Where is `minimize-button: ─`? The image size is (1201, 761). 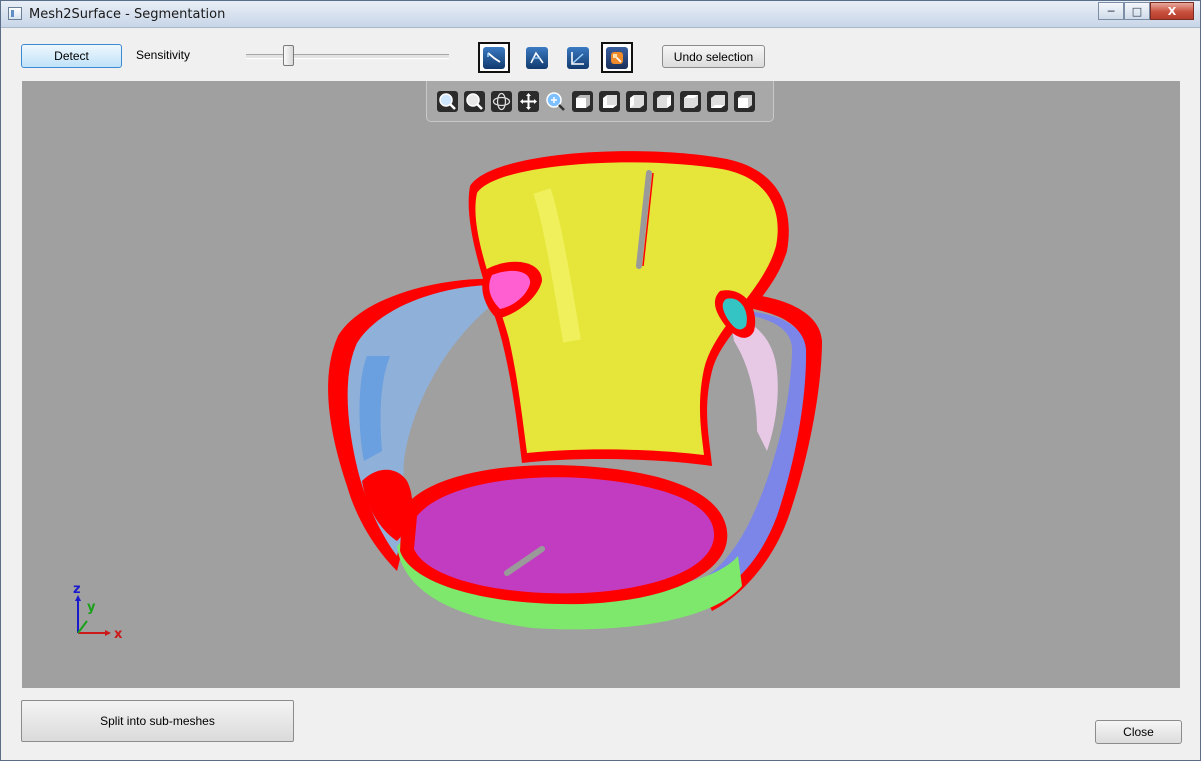 minimize-button: ─ is located at coordinates (1111, 11).